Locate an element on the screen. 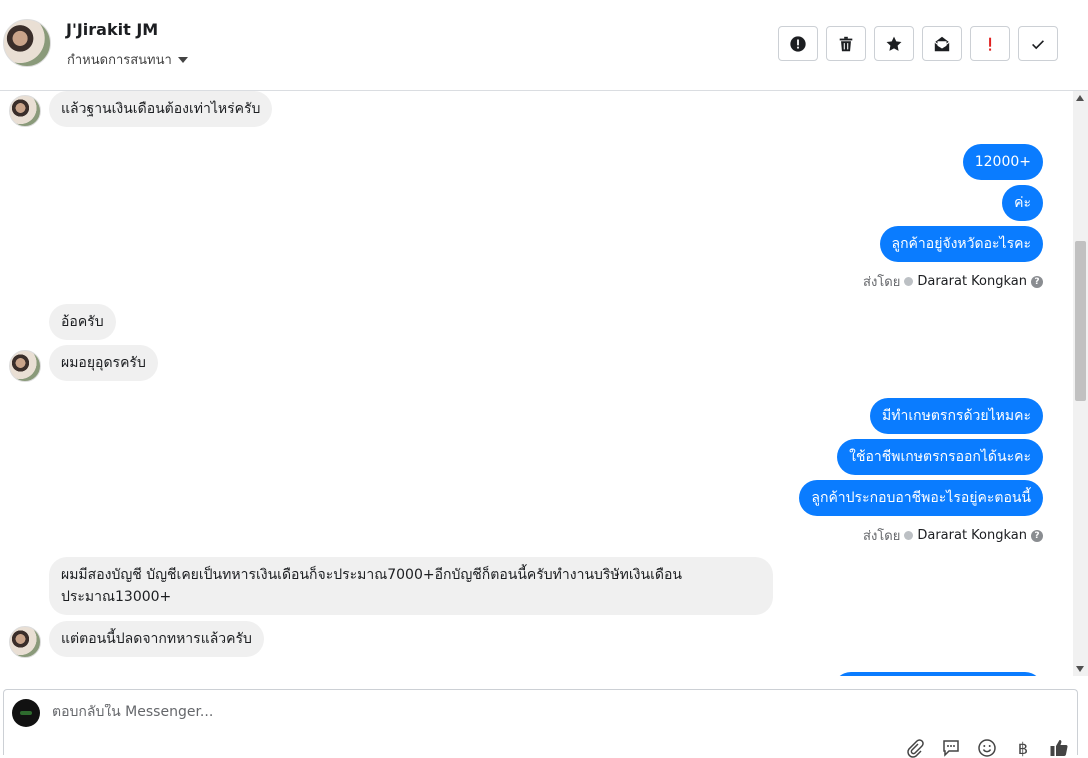  contact-avatar is located at coordinates (27, 43).